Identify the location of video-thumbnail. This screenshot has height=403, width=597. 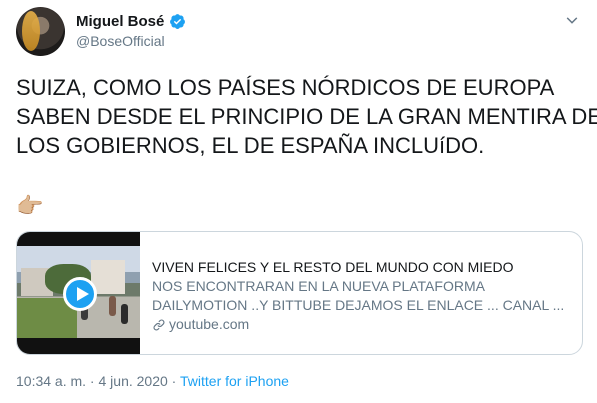
(78, 293).